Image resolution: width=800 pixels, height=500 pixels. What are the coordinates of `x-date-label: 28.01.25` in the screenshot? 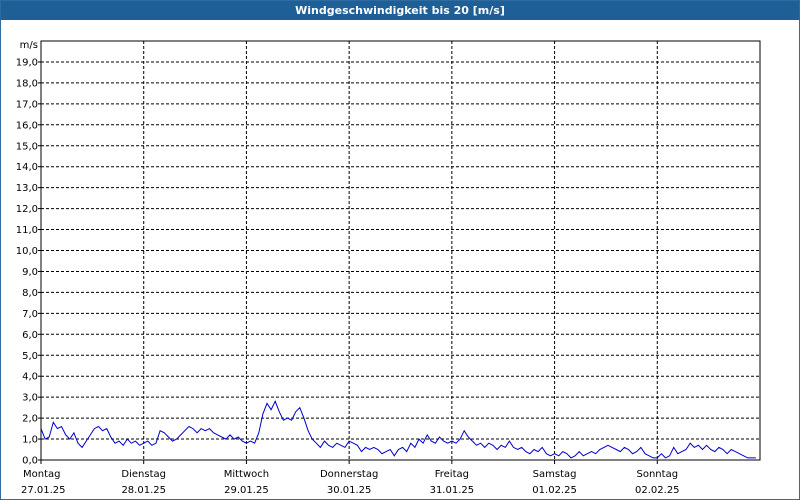 It's located at (143, 490).